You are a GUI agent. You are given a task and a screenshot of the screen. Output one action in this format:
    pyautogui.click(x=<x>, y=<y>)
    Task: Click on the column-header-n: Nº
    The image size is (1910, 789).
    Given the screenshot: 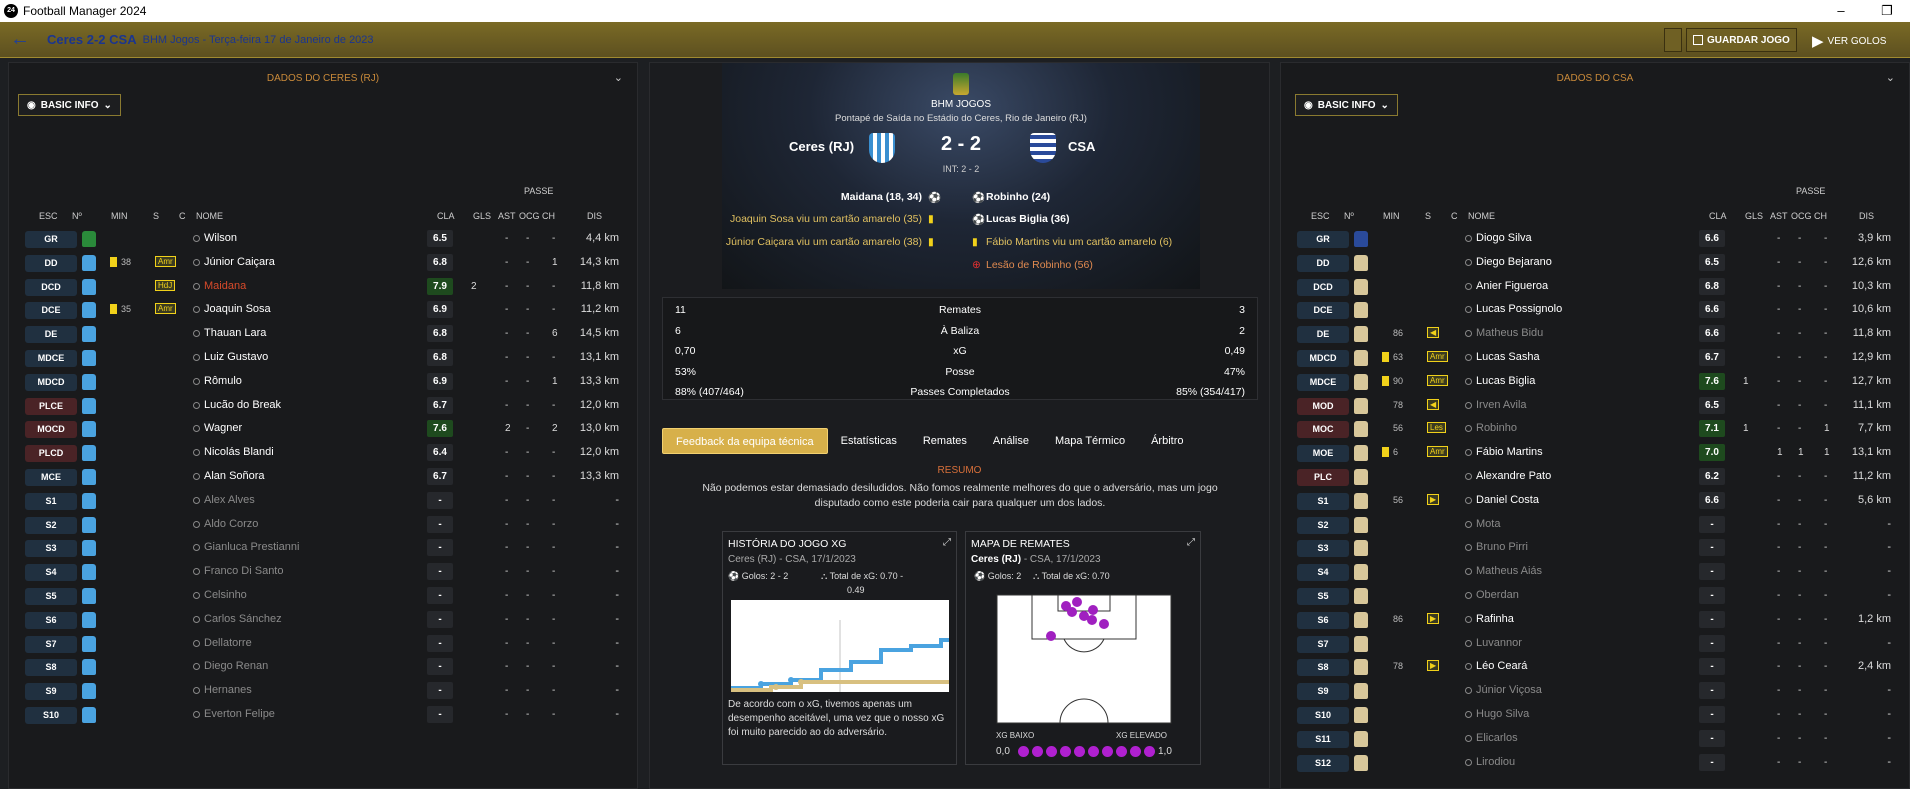 What is the action you would take?
    pyautogui.click(x=1349, y=216)
    